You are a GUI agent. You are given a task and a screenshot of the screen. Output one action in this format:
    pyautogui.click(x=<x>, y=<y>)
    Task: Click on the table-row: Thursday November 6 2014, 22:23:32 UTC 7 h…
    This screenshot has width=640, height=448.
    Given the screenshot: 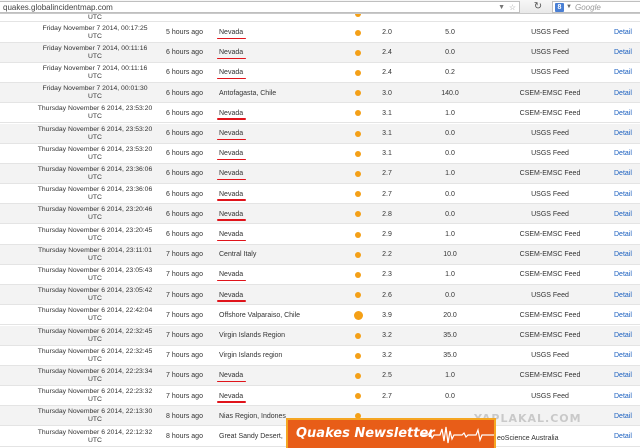 What is the action you would take?
    pyautogui.click(x=320, y=396)
    